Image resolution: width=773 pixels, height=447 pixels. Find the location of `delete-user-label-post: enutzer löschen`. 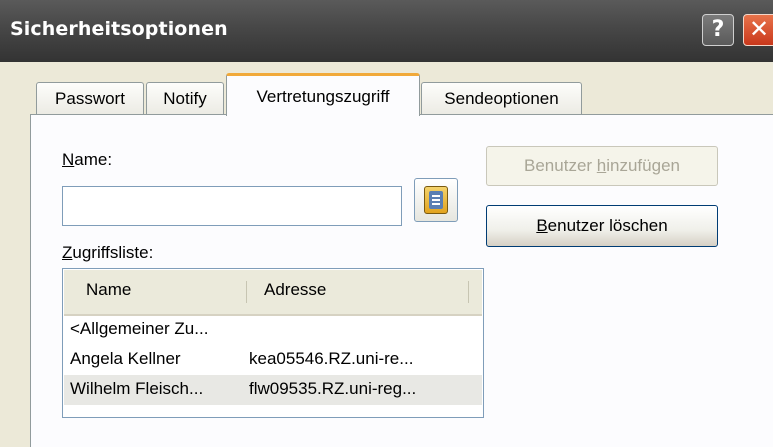

delete-user-label-post: enutzer löschen is located at coordinates (607, 225).